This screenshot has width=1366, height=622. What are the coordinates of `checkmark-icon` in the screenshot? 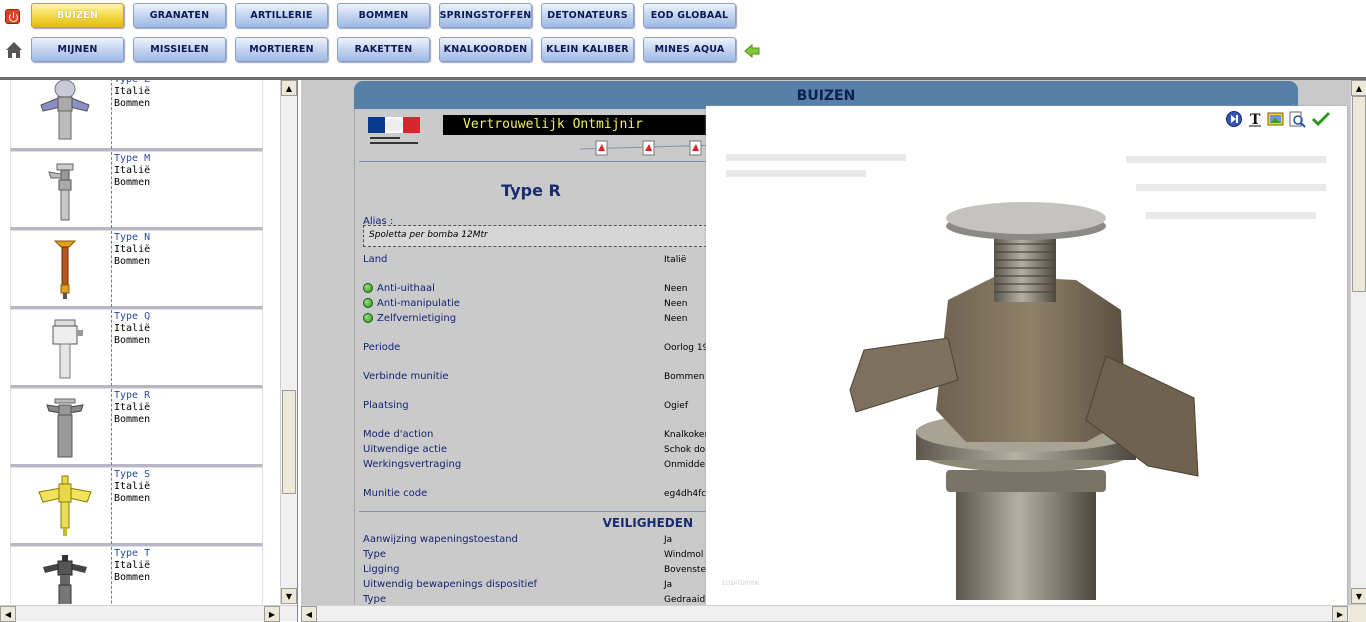 It's located at (1321, 119).